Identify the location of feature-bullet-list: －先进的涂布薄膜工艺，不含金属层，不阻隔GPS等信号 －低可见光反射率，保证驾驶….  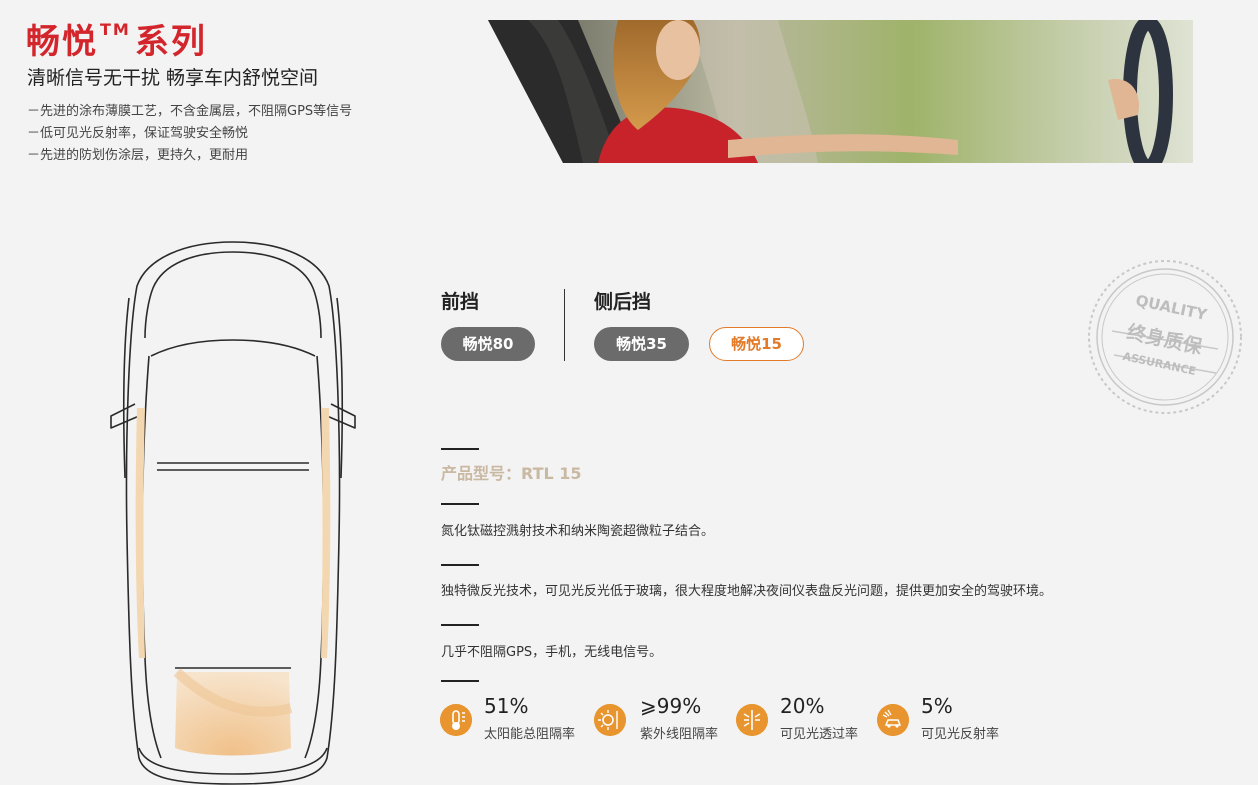
(189, 134).